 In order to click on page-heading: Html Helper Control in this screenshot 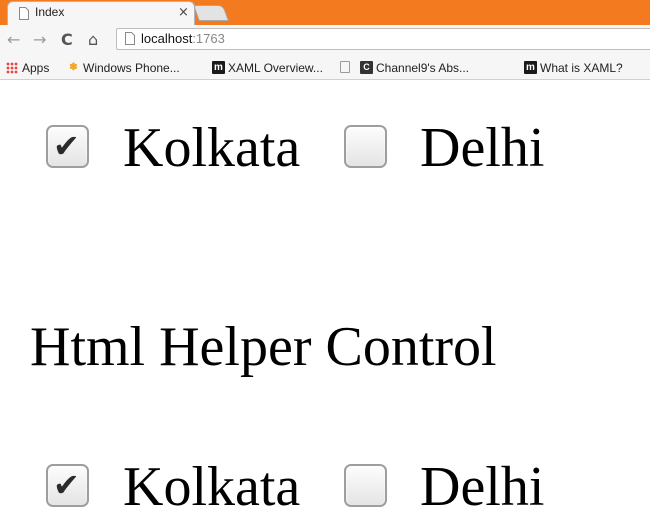, I will do `click(263, 347)`.